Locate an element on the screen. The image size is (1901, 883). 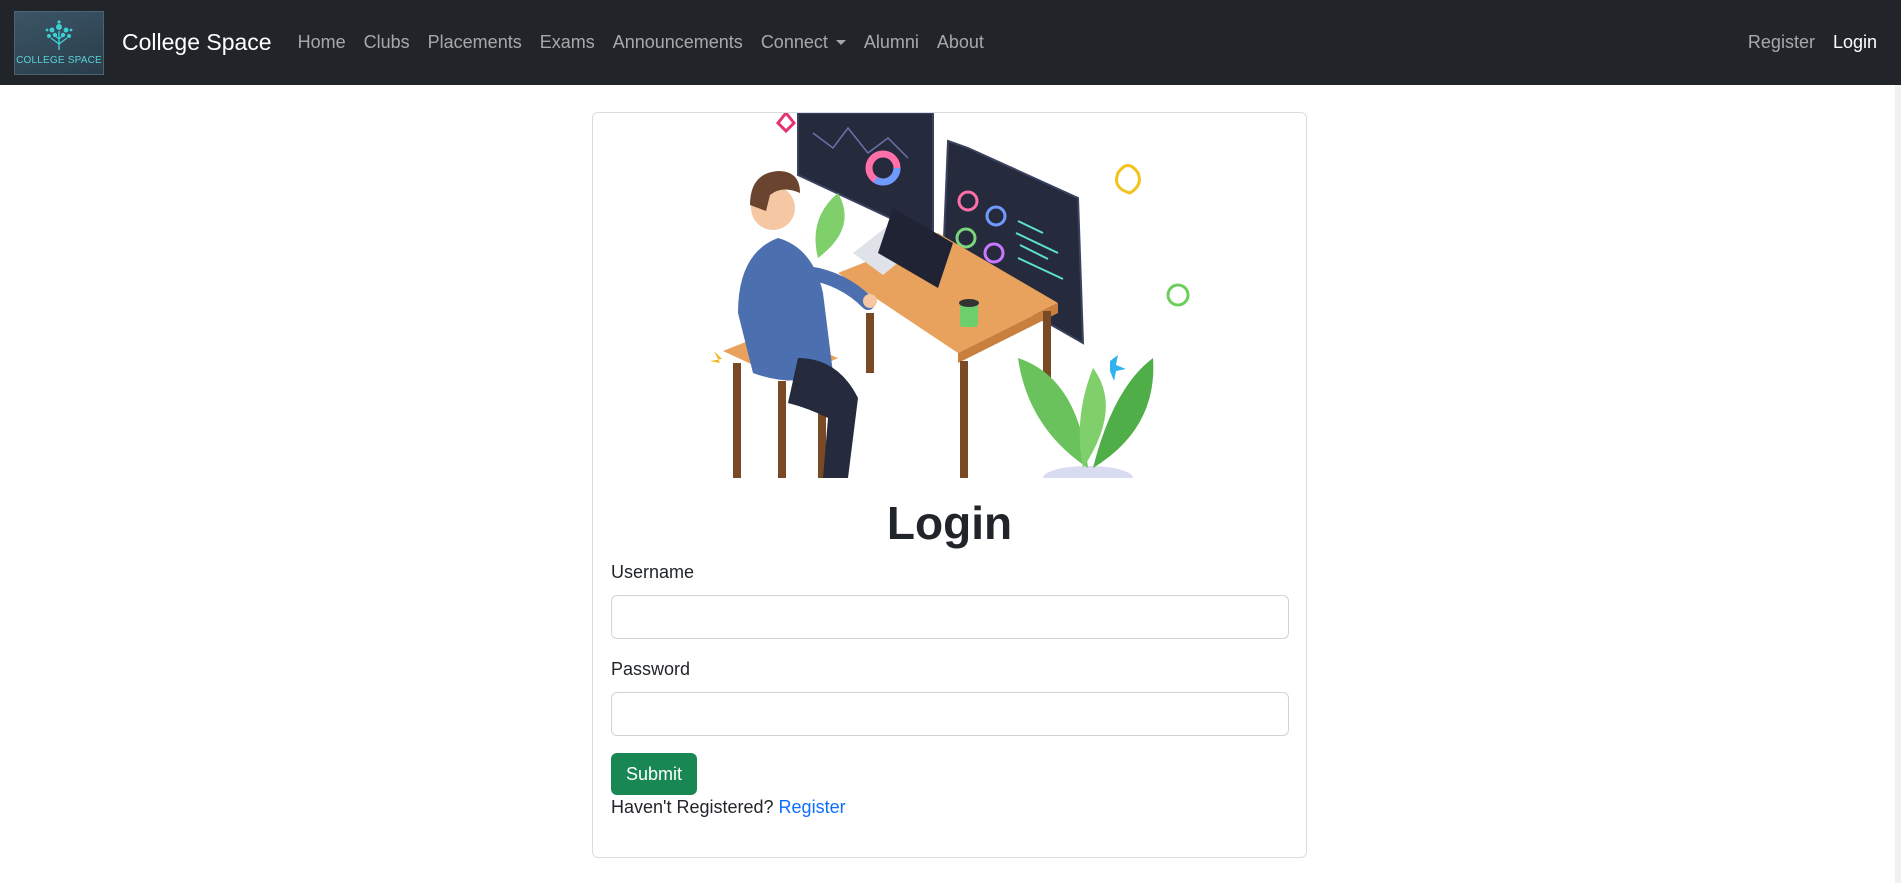
register-link: Register is located at coordinates (812, 807).